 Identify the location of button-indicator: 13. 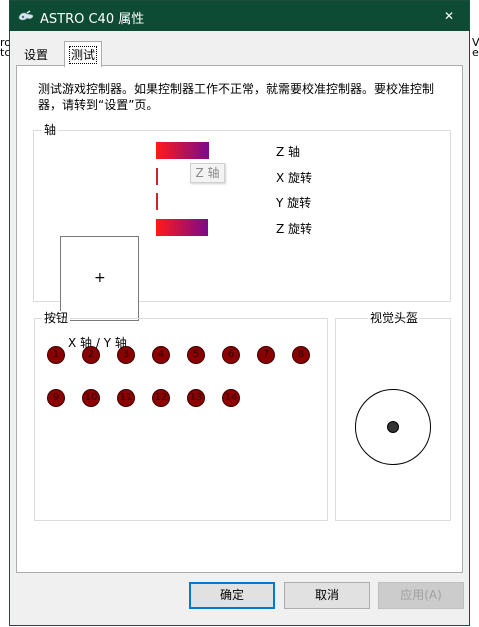
(196, 398).